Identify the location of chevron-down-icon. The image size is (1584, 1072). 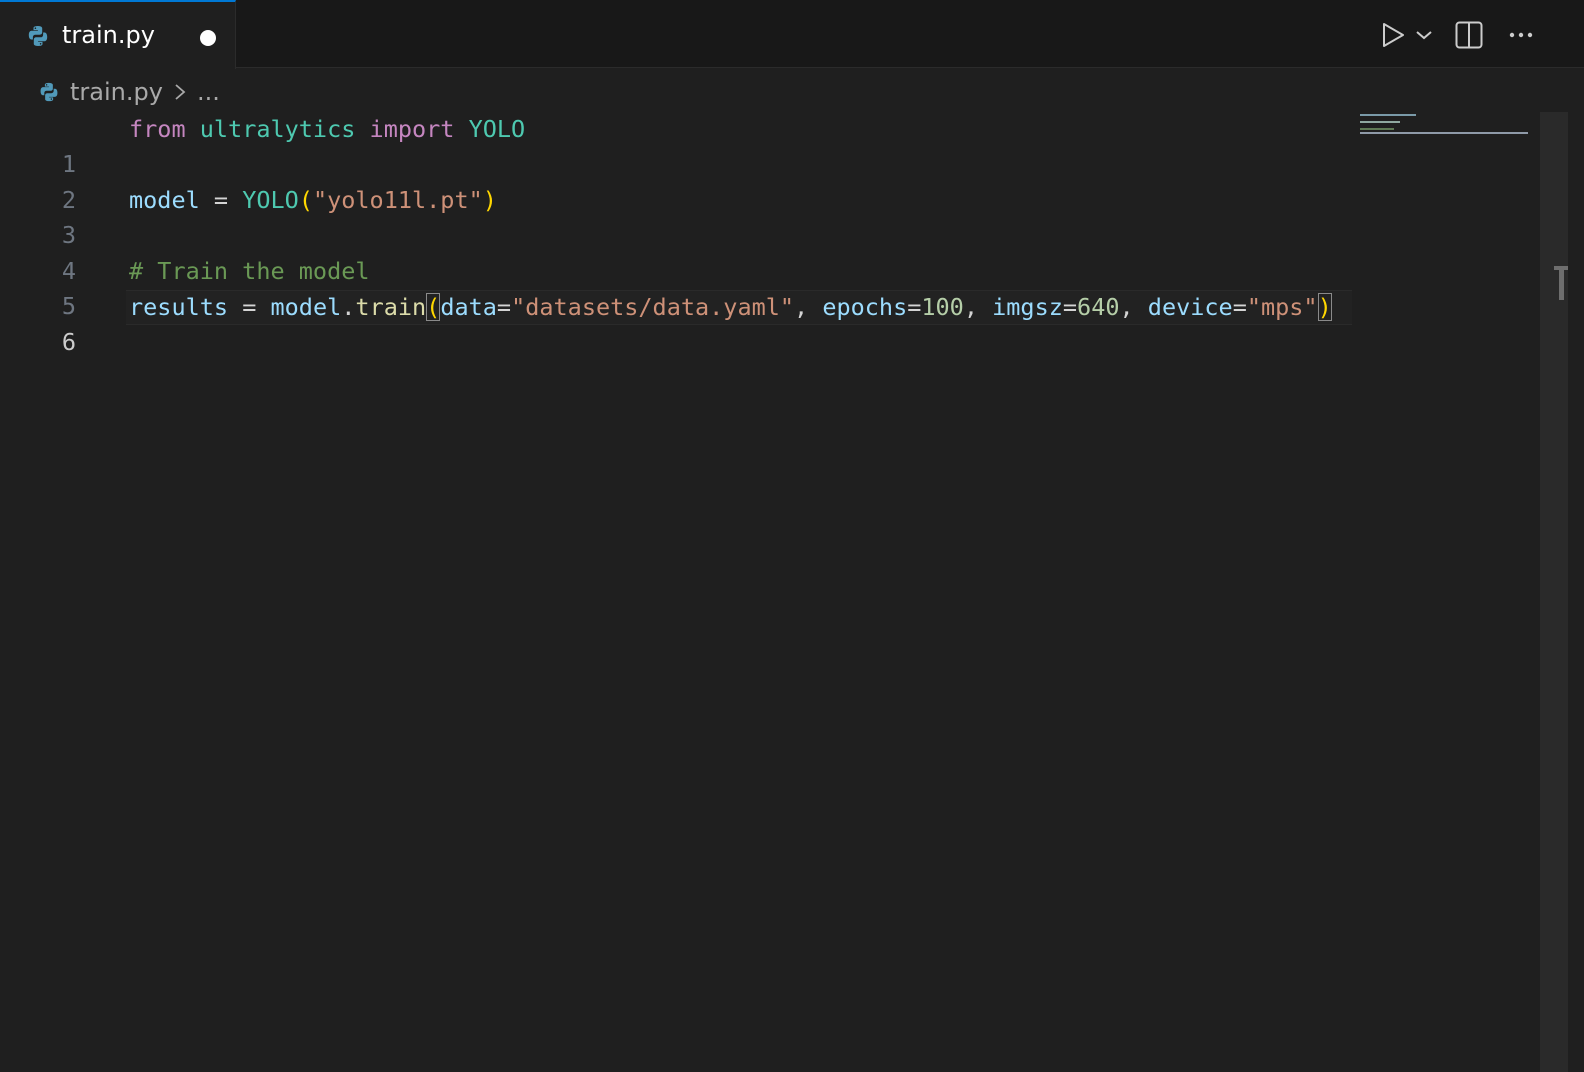
(1424, 35).